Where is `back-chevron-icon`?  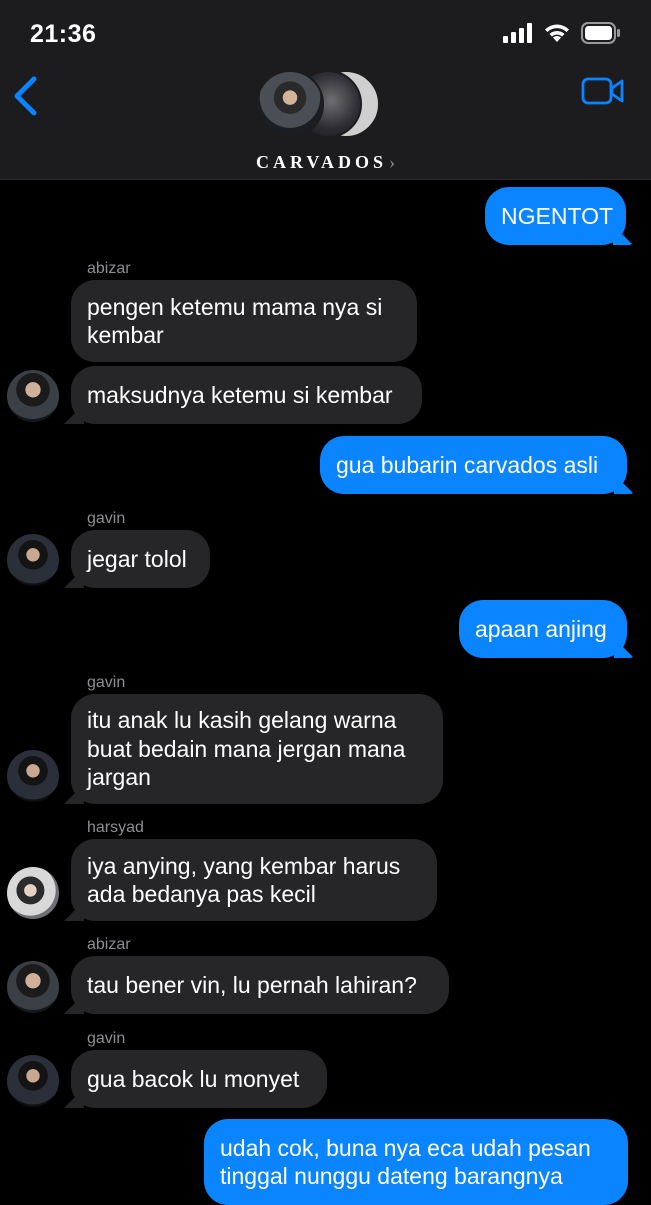 back-chevron-icon is located at coordinates (27, 96).